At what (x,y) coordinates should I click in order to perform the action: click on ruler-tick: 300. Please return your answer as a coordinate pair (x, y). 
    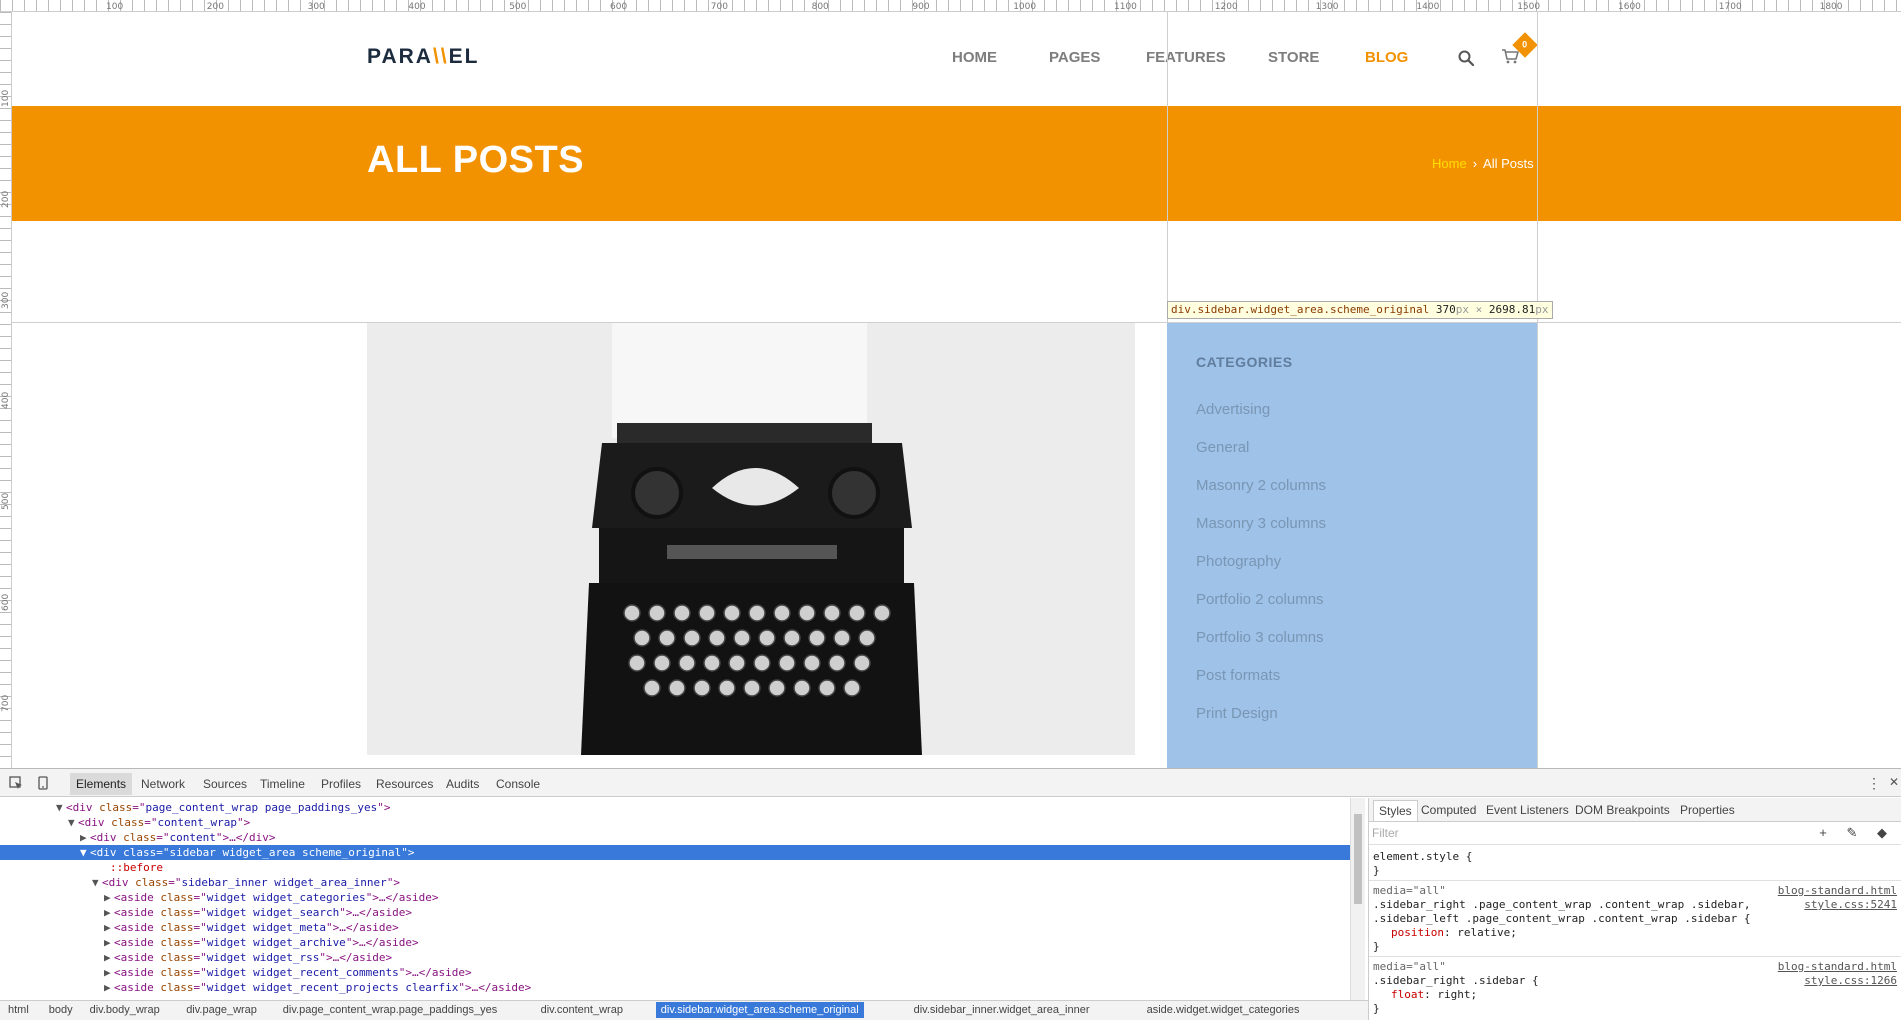
    Looking at the image, I should click on (316, 7).